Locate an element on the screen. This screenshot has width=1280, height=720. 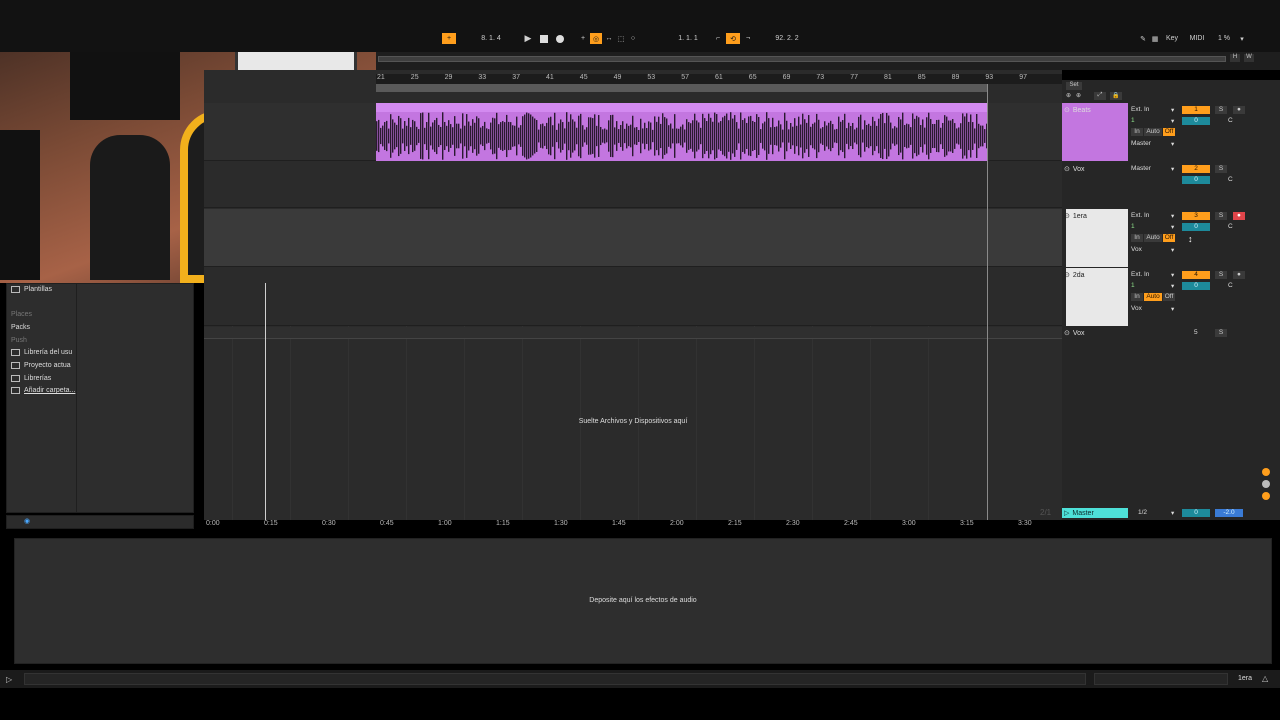
draw-mode-icon: ✎ is located at coordinates (1143, 38).